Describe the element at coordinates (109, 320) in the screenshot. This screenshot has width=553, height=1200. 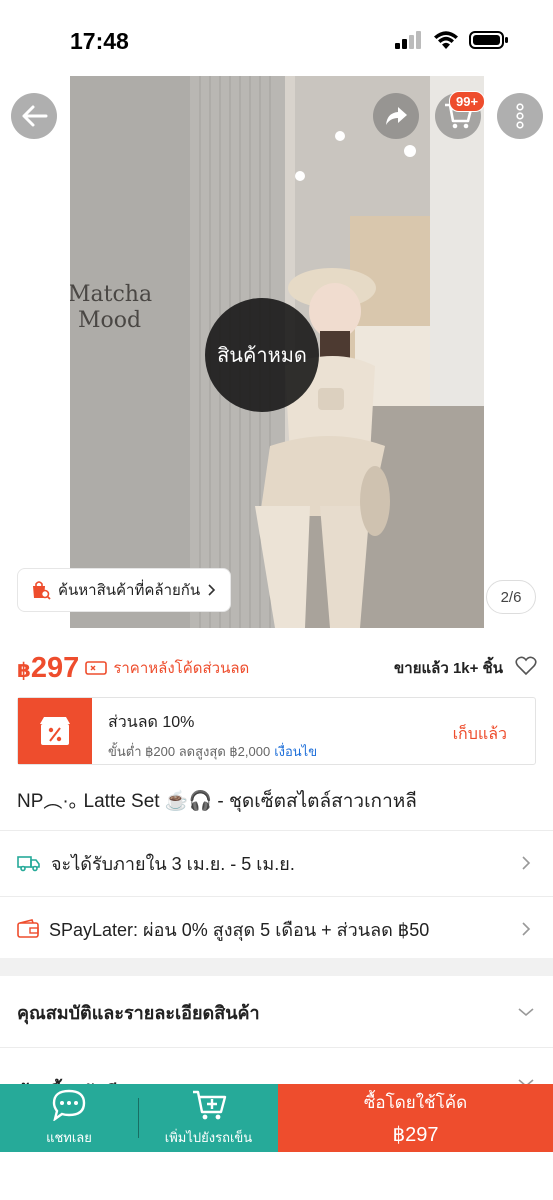
I see `store-sign-line2: Mood` at that location.